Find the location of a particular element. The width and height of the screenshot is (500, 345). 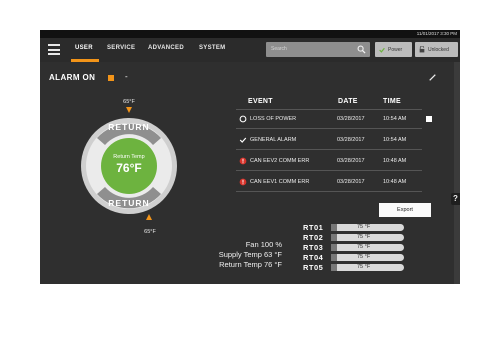

ring-bottom-label: RETURN is located at coordinates (128, 203).